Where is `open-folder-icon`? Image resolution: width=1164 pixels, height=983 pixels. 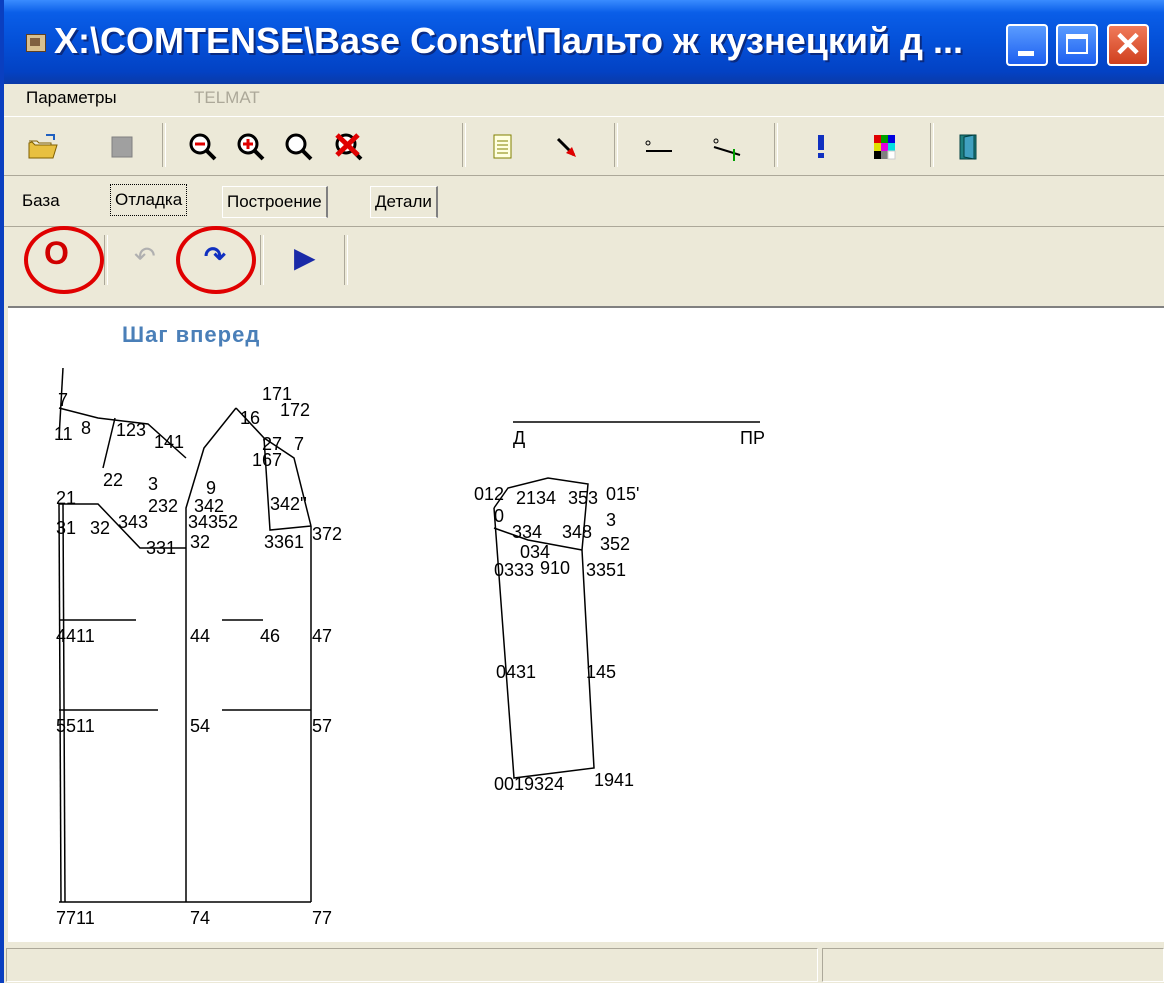
open-folder-icon is located at coordinates (43, 147).